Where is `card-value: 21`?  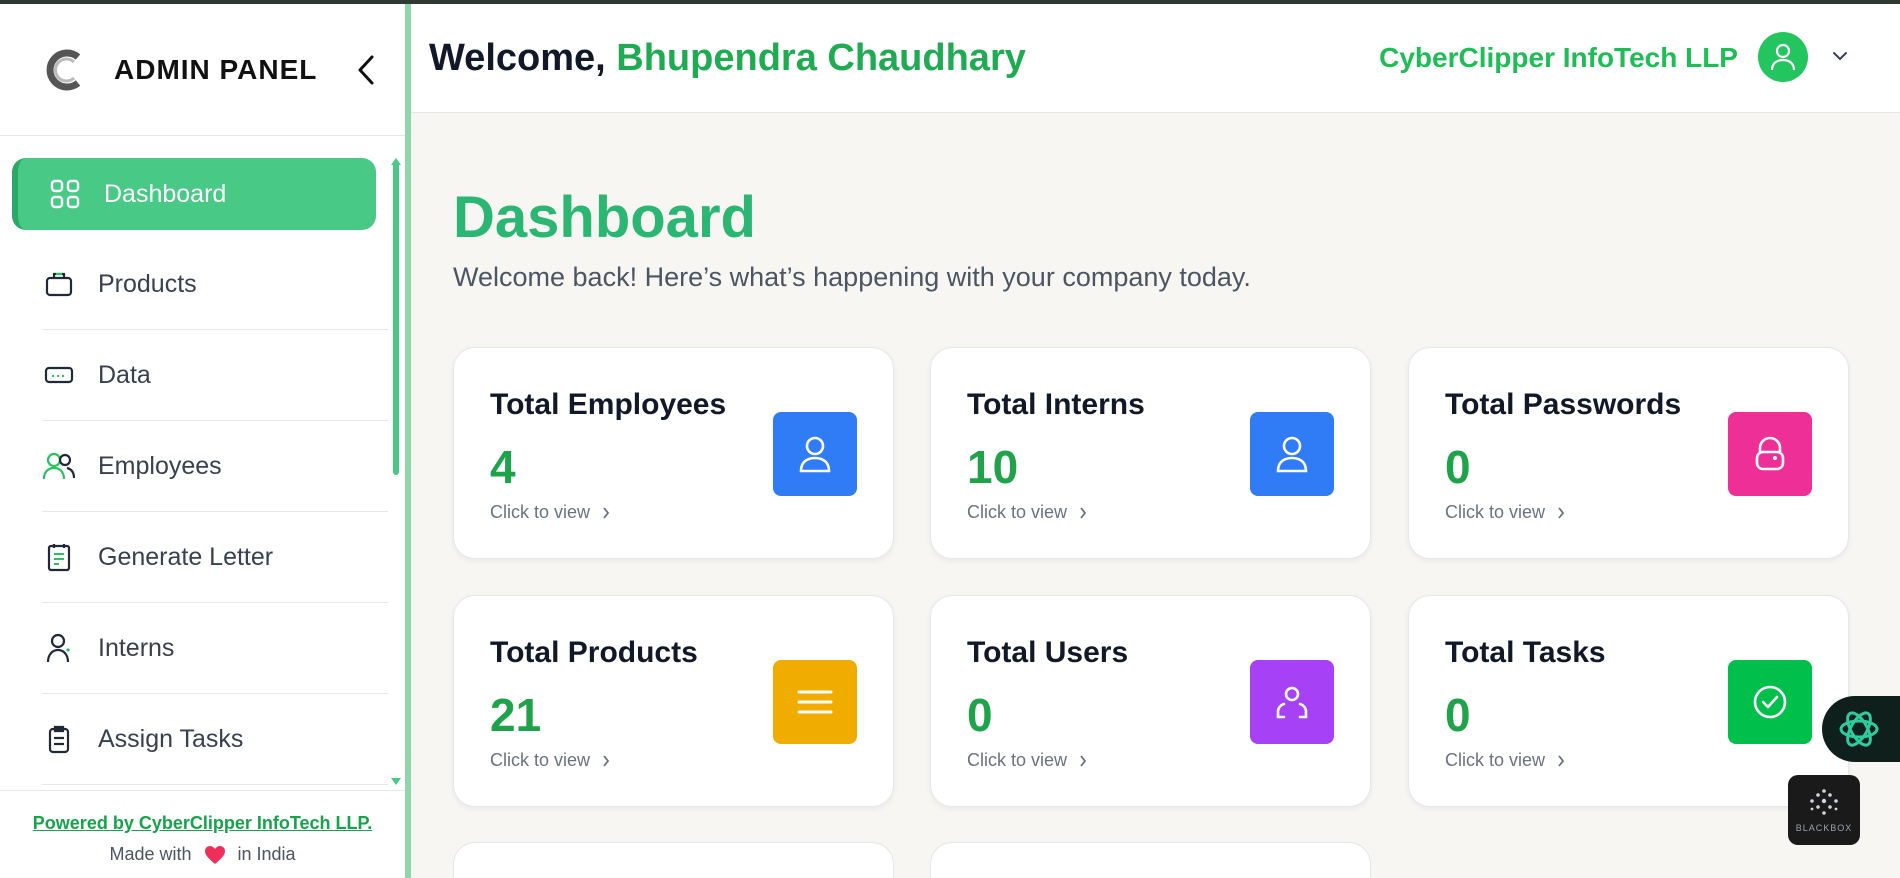 card-value: 21 is located at coordinates (516, 715).